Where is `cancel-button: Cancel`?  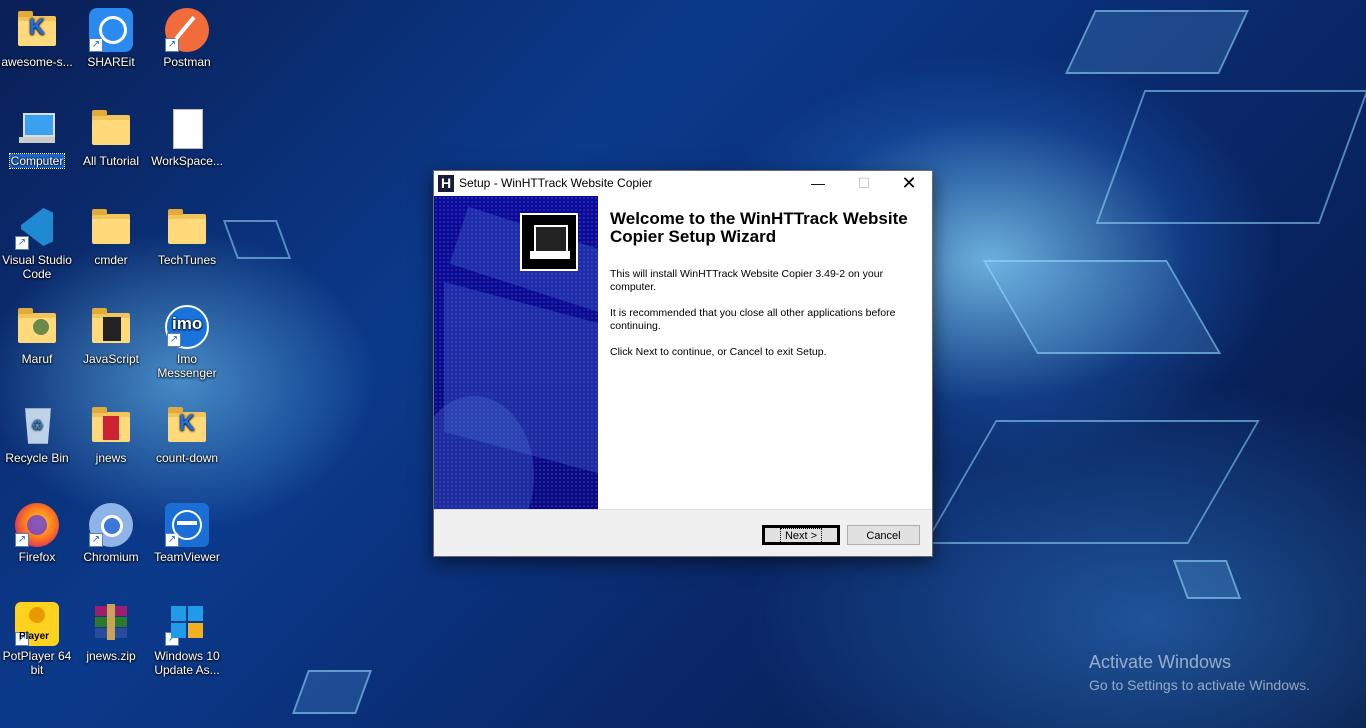
cancel-button: Cancel is located at coordinates (883, 535).